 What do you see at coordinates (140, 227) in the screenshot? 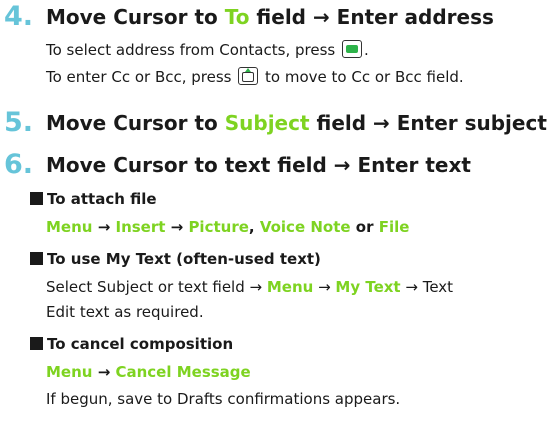
I see `insert-label: Insert` at bounding box center [140, 227].